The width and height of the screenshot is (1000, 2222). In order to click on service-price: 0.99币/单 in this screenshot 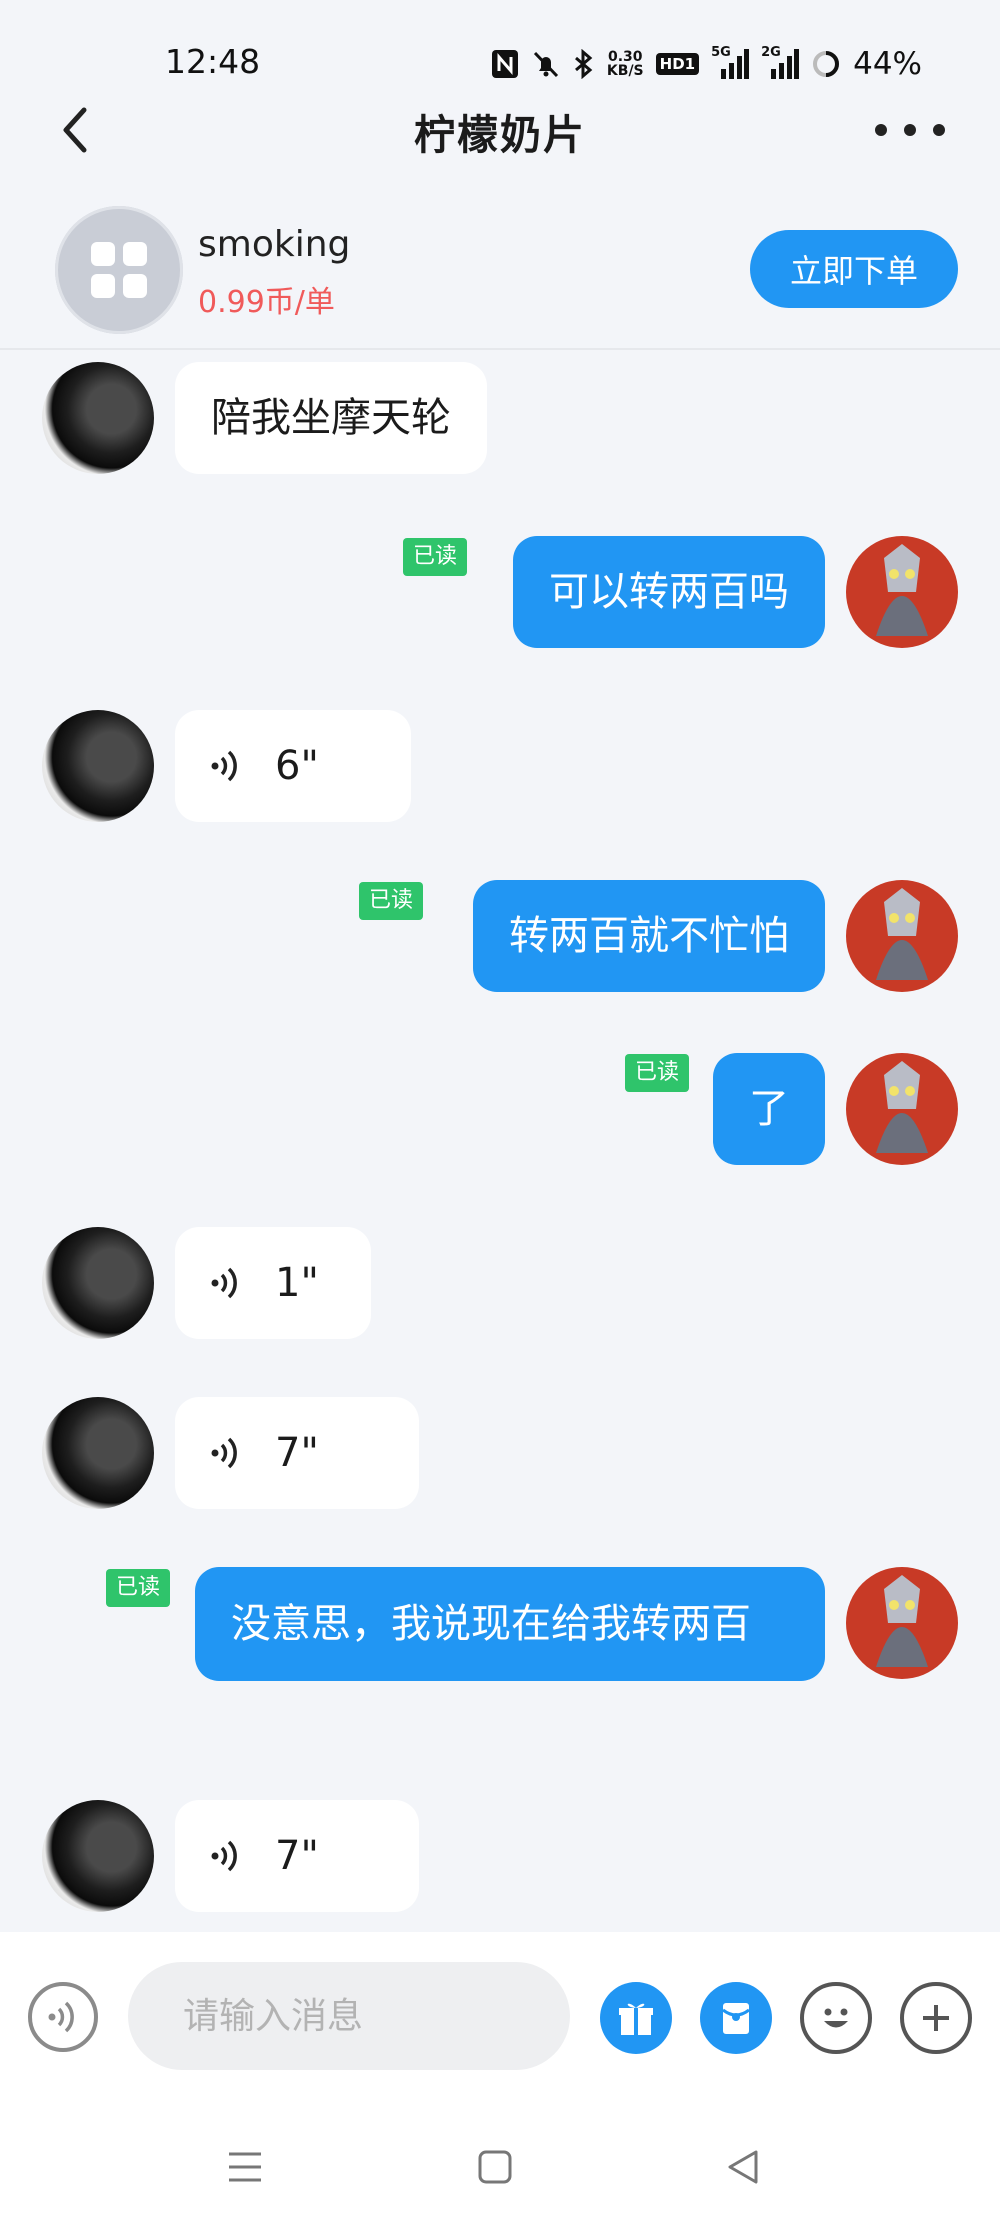, I will do `click(266, 302)`.